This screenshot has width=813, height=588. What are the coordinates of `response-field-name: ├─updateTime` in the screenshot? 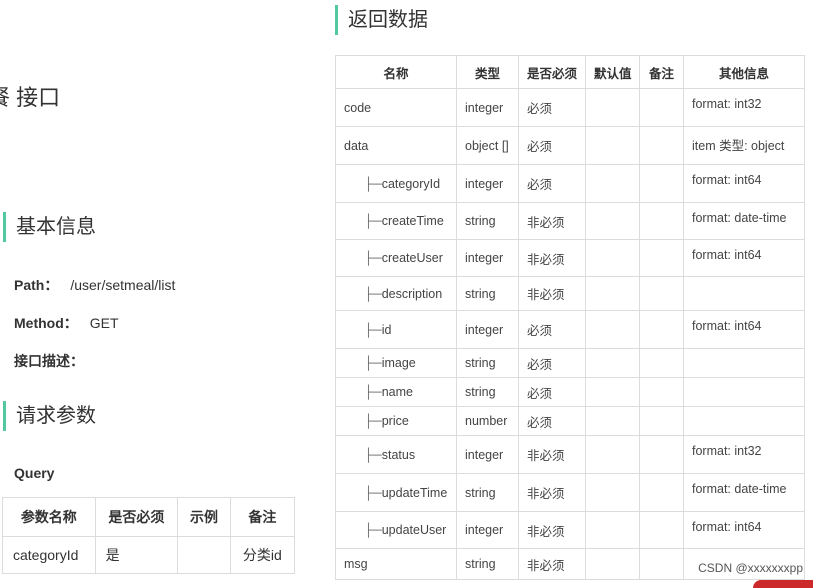 It's located at (396, 492).